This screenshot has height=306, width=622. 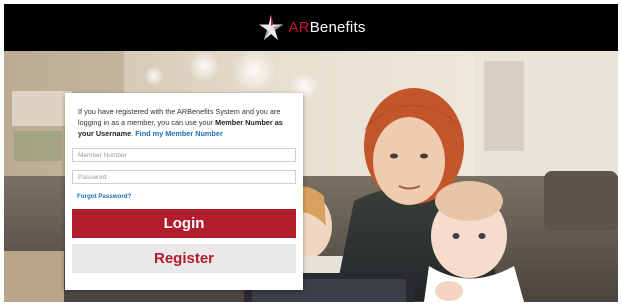 What do you see at coordinates (184, 155) in the screenshot?
I see `member-number-input` at bounding box center [184, 155].